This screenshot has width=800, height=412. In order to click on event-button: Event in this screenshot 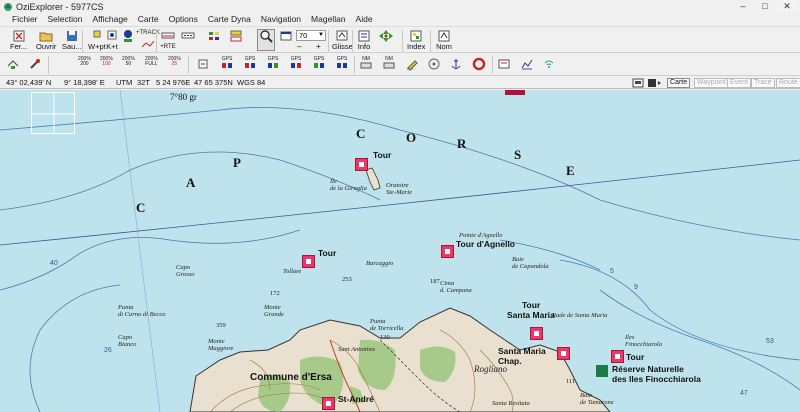, I will do `click(739, 83)`.